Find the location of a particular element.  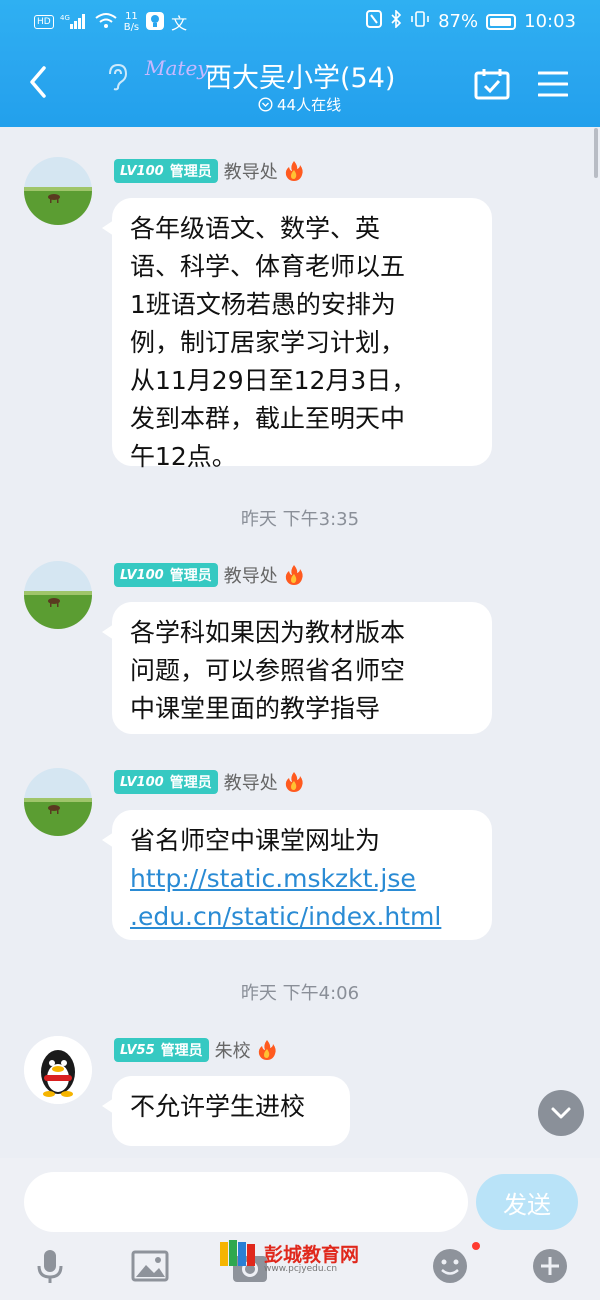

message-line: 各学科如果因为教材版本 is located at coordinates (268, 632).